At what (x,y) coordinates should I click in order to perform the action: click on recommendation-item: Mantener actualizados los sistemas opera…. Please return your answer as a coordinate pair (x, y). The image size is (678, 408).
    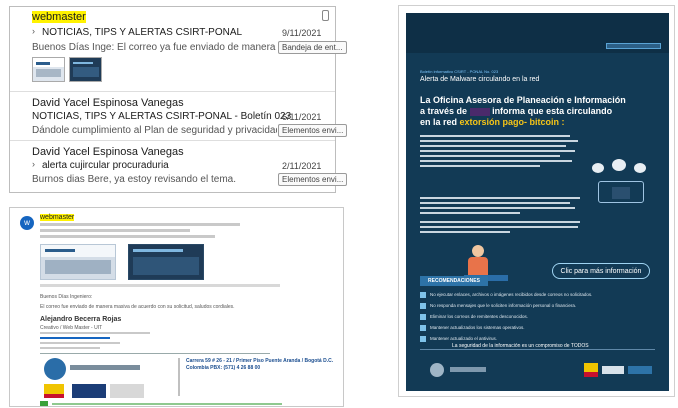
    Looking at the image, I should click on (540, 327).